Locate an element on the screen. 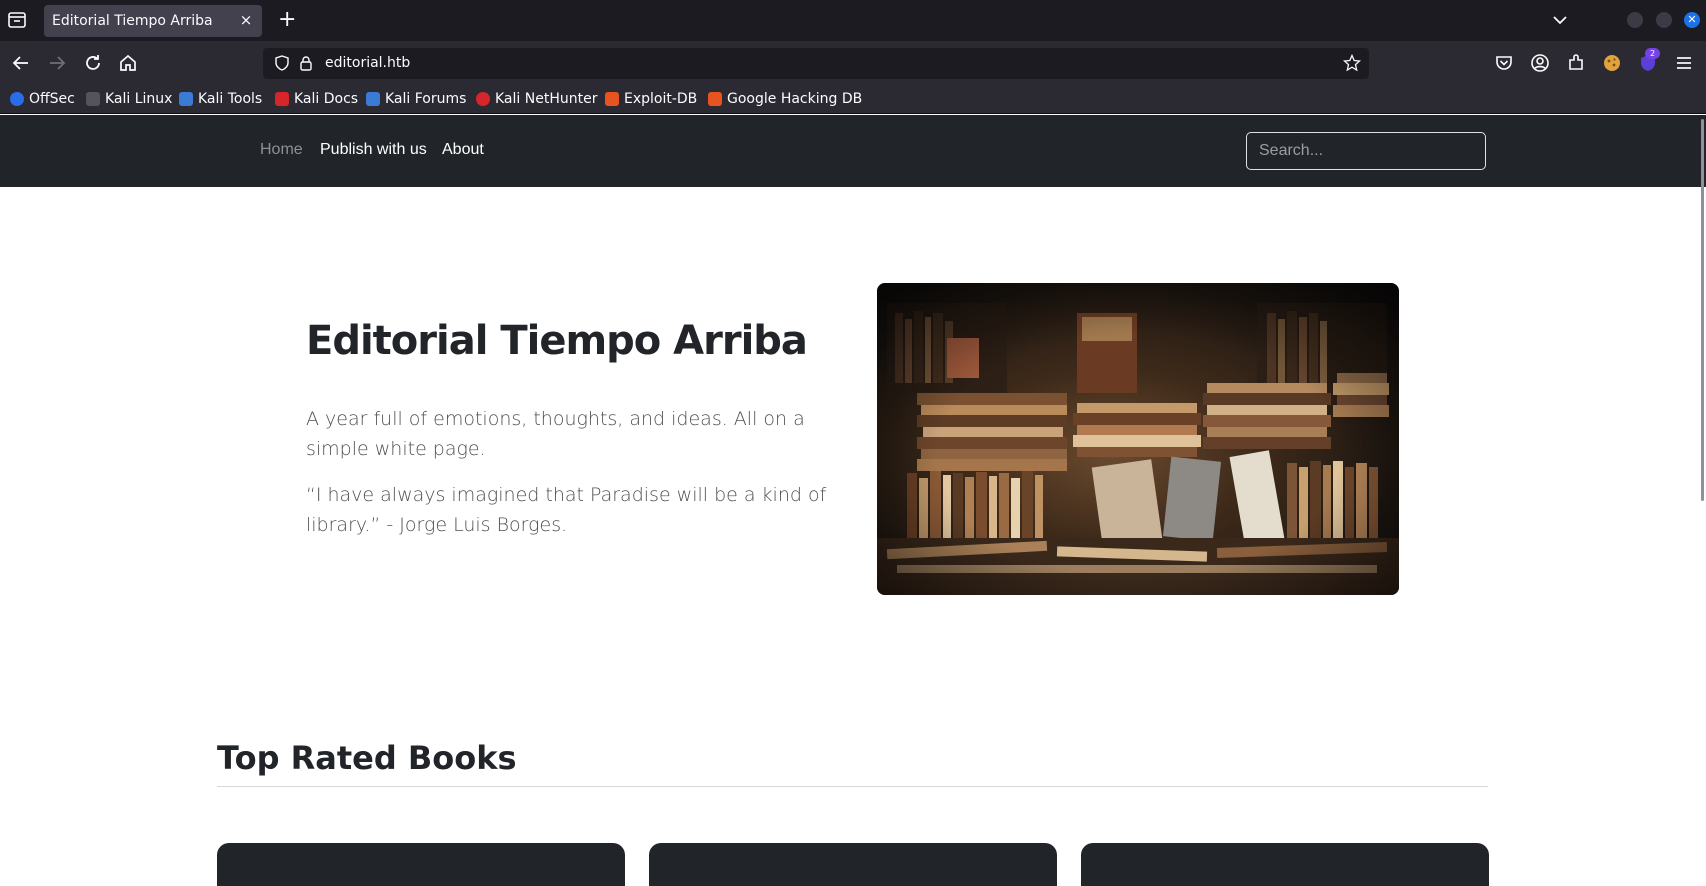 This screenshot has height=886, width=1706. exploit-db-icon is located at coordinates (612, 99).